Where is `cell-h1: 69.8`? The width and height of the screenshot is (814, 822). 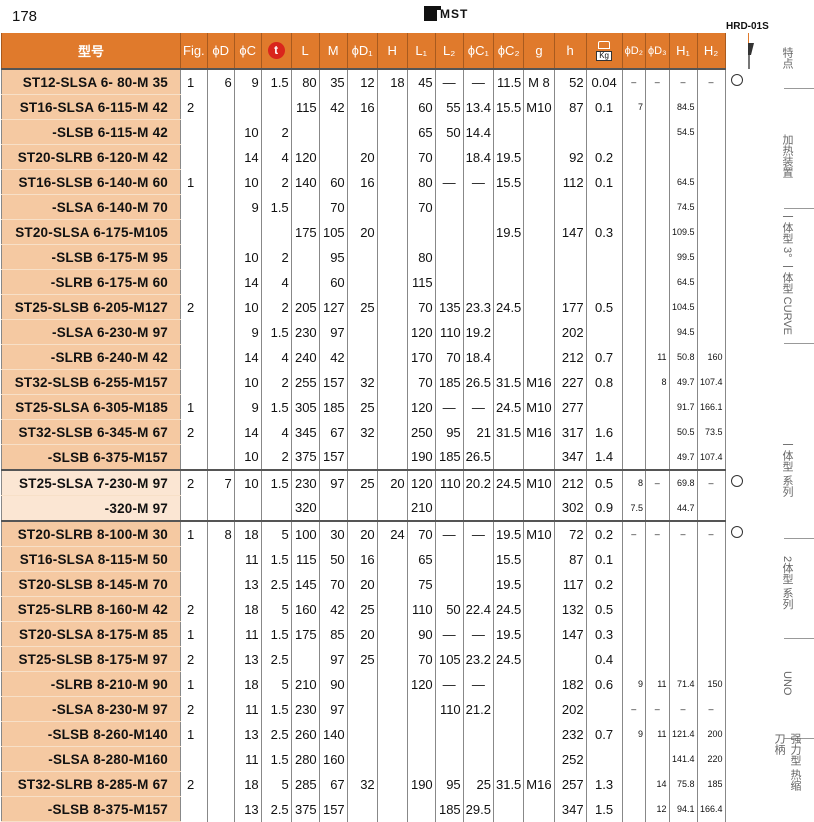 cell-h1: 69.8 is located at coordinates (683, 482).